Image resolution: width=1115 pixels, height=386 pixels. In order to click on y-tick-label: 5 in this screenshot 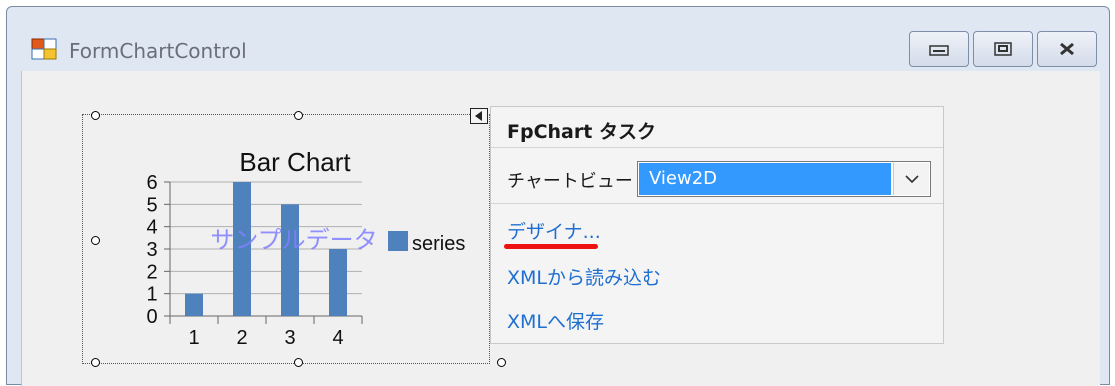, I will do `click(151, 205)`.